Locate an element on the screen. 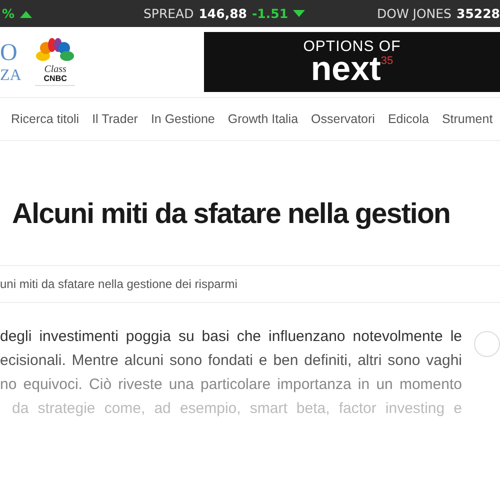 This screenshot has width=500, height=500. ad-logo-text: next is located at coordinates (345, 69).